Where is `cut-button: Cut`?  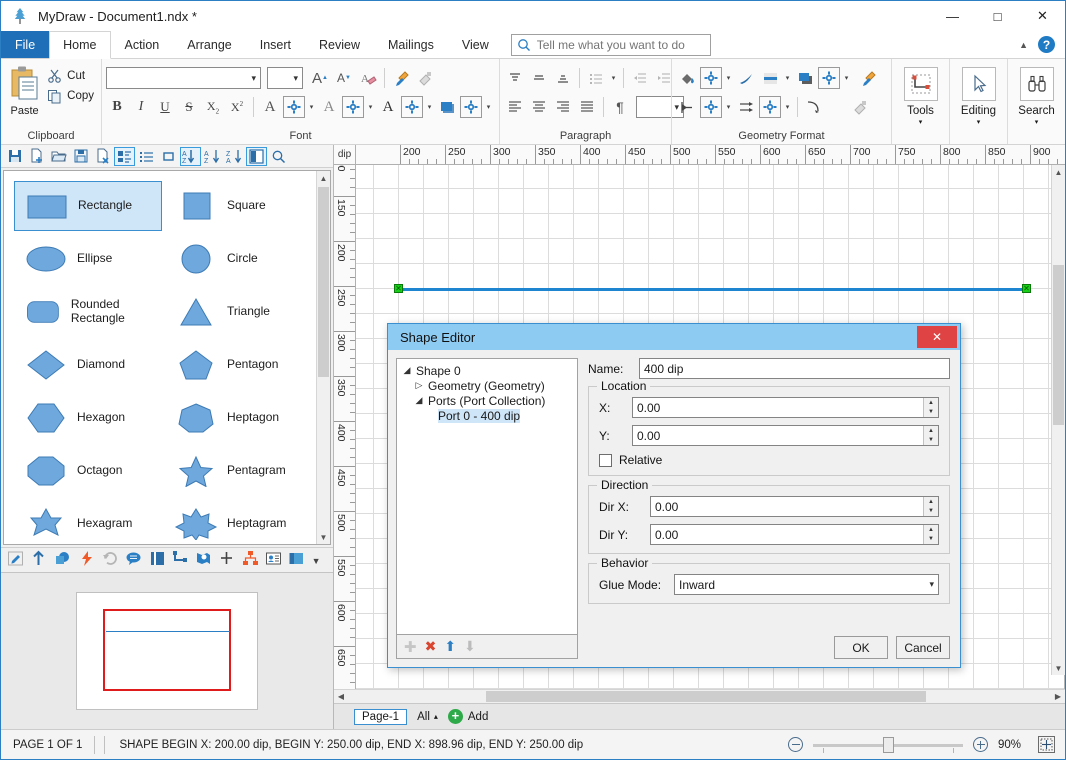 cut-button: Cut is located at coordinates (70, 76).